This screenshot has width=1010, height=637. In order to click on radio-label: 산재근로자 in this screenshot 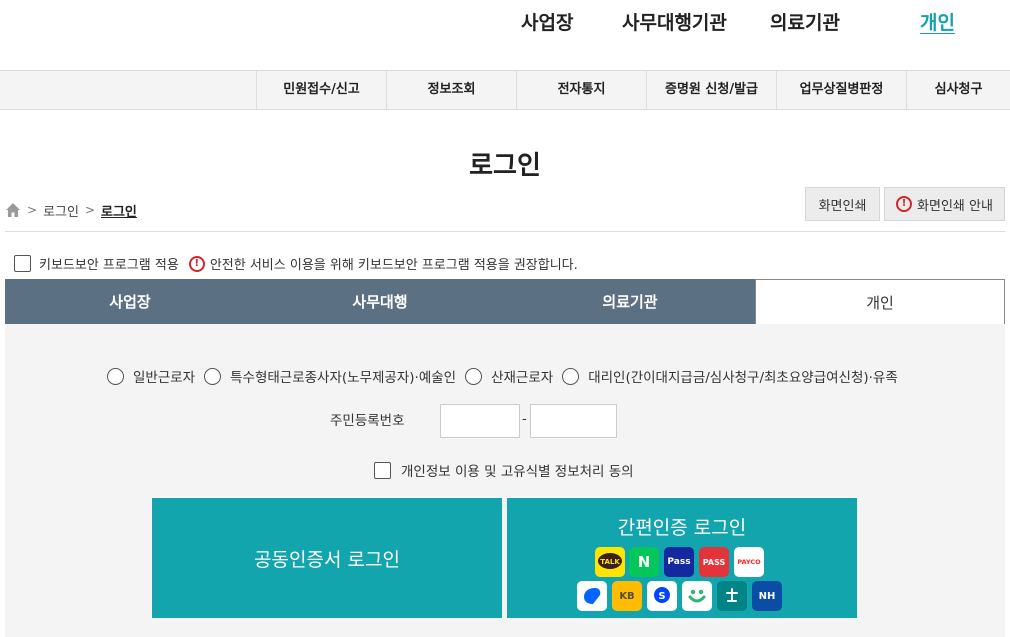, I will do `click(522, 378)`.